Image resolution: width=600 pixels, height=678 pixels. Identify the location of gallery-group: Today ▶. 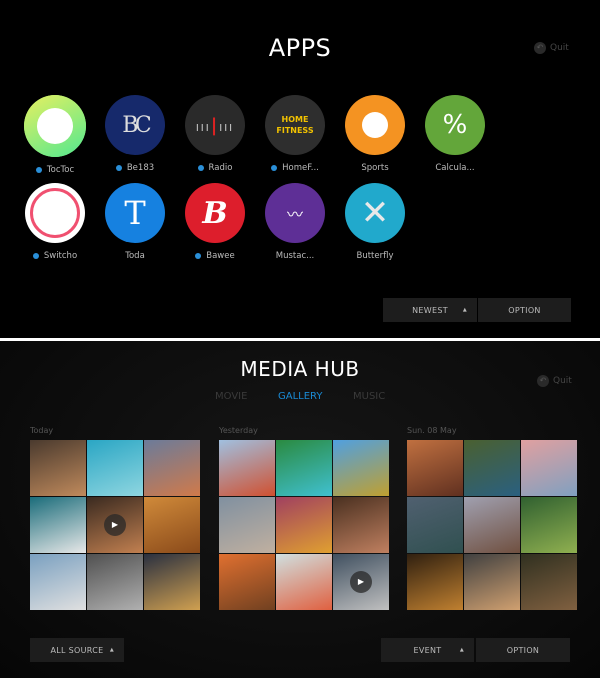
(115, 518).